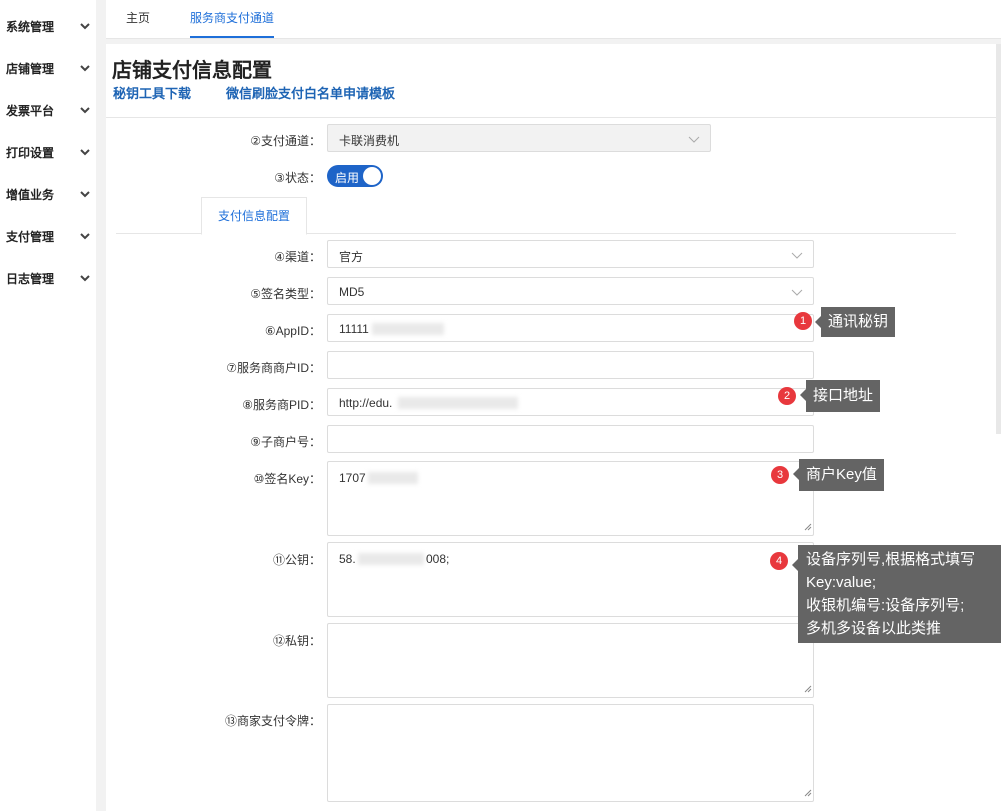 The height and width of the screenshot is (811, 1001). Describe the element at coordinates (285, 141) in the screenshot. I see `pay-channel-label: ②支付通道：` at that location.